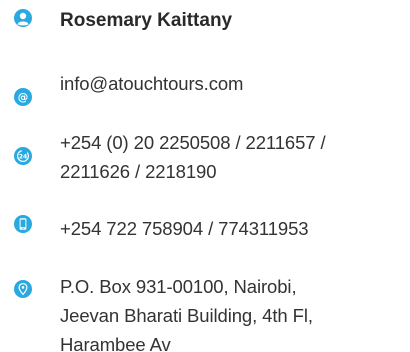  Describe the element at coordinates (184, 228) in the screenshot. I see `contact-mobile: +254 722 758904 / 774311953` at that location.